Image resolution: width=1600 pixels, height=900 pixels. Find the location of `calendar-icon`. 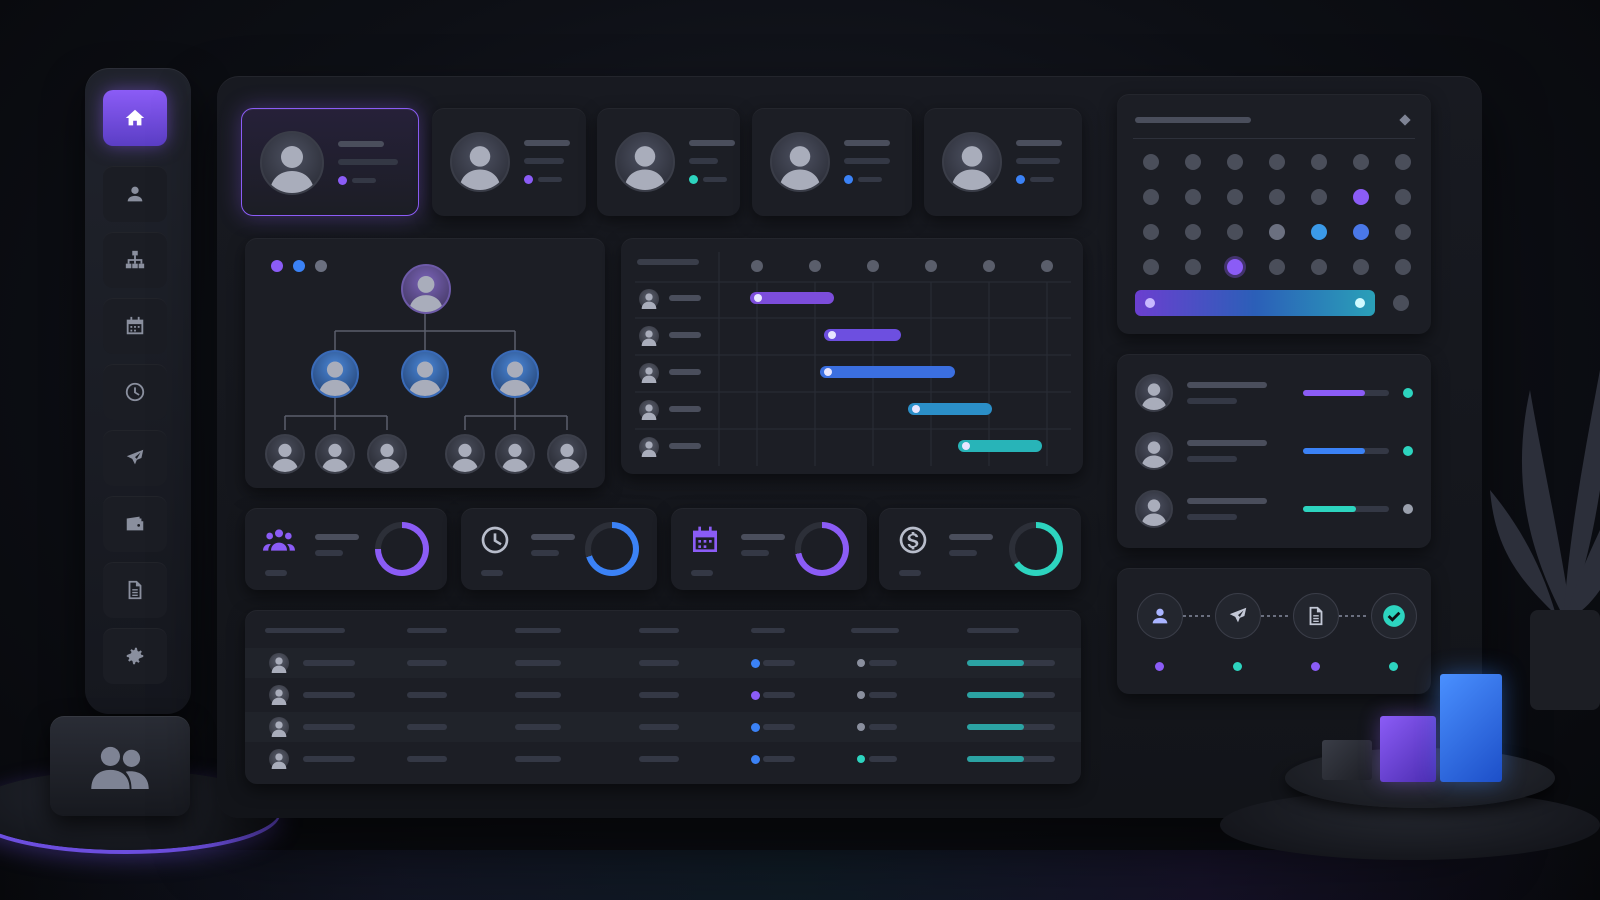

calendar-icon is located at coordinates (705, 540).